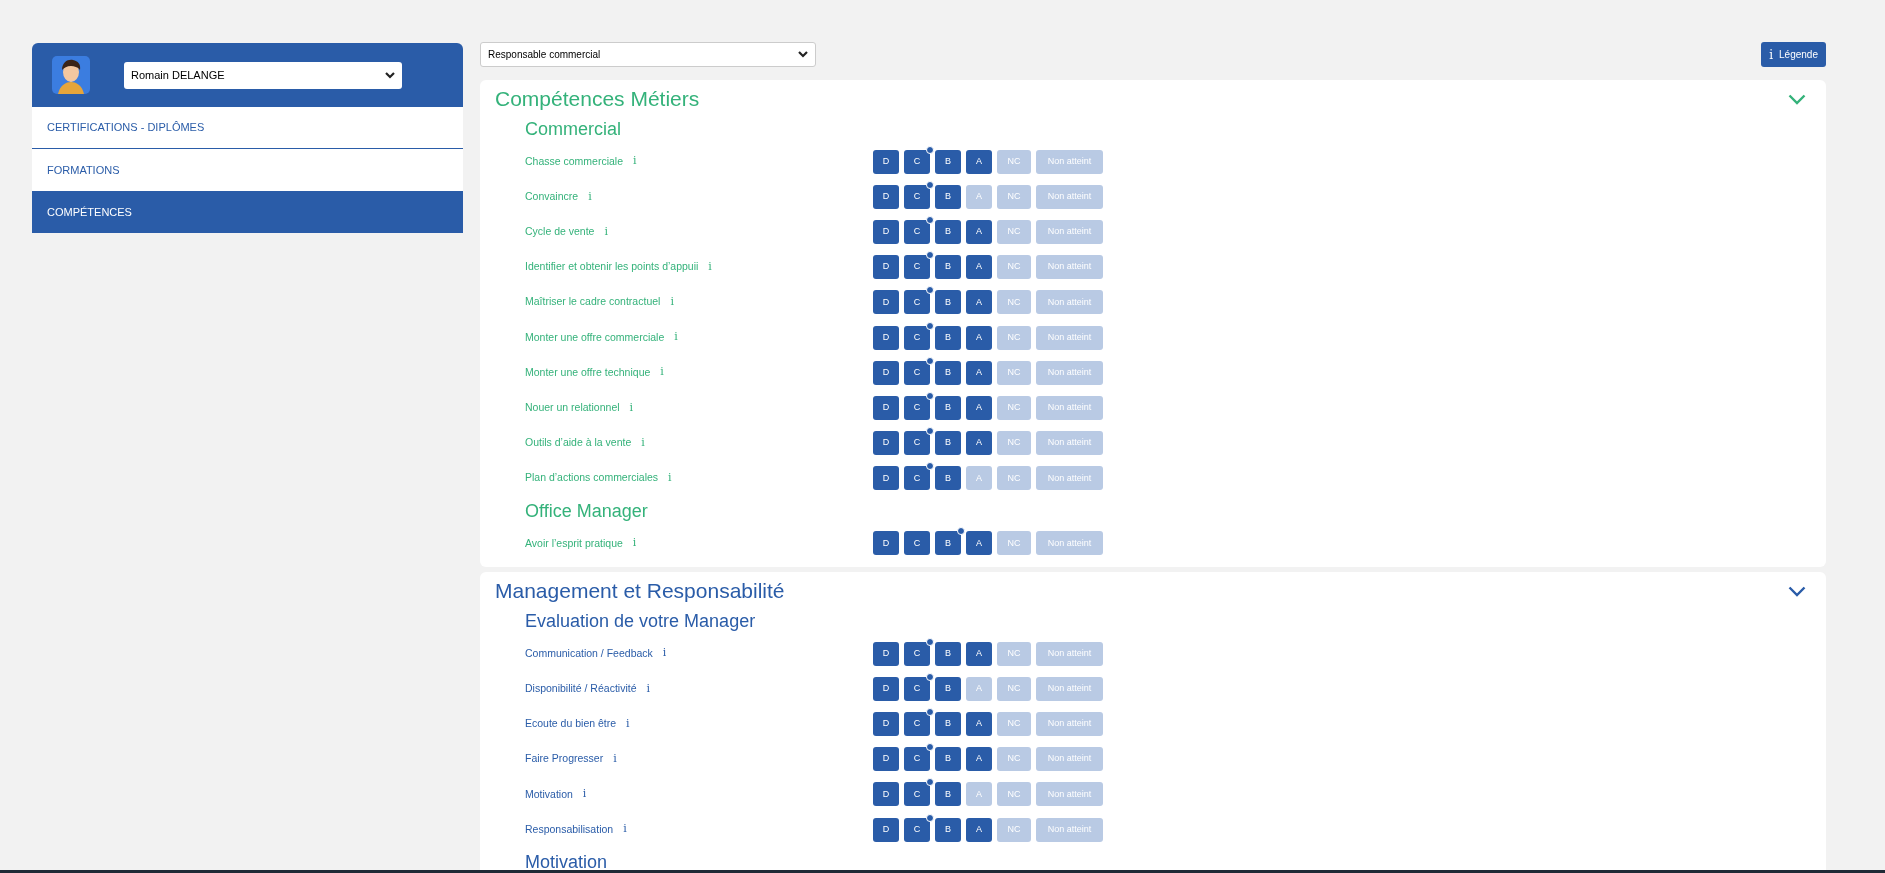 This screenshot has height=873, width=1885. What do you see at coordinates (581, 688) in the screenshot?
I see `skill-label: Disponibilité / Réactivité` at bounding box center [581, 688].